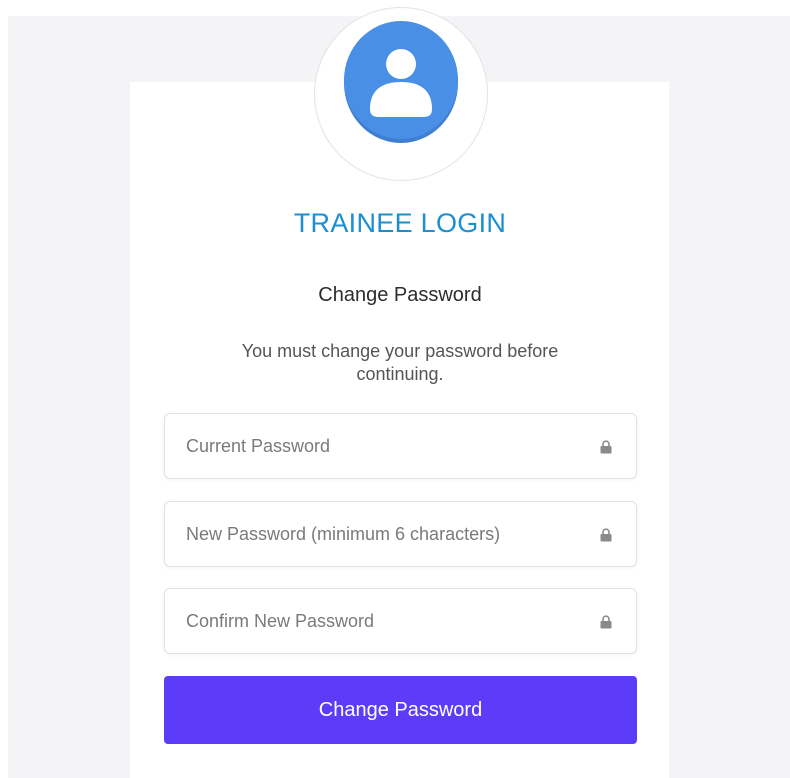 This screenshot has width=790, height=778. I want to click on new-password-field, so click(400, 534).